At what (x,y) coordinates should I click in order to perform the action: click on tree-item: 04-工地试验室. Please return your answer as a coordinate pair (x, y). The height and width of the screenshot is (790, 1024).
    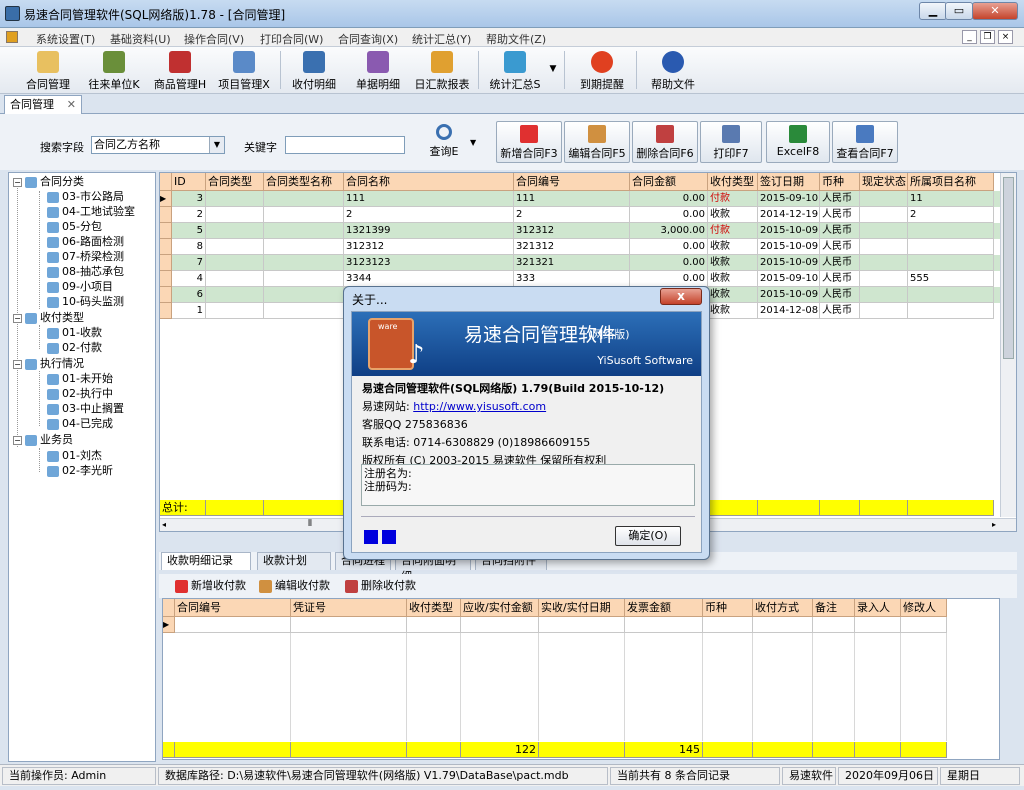
    Looking at the image, I should click on (91, 211).